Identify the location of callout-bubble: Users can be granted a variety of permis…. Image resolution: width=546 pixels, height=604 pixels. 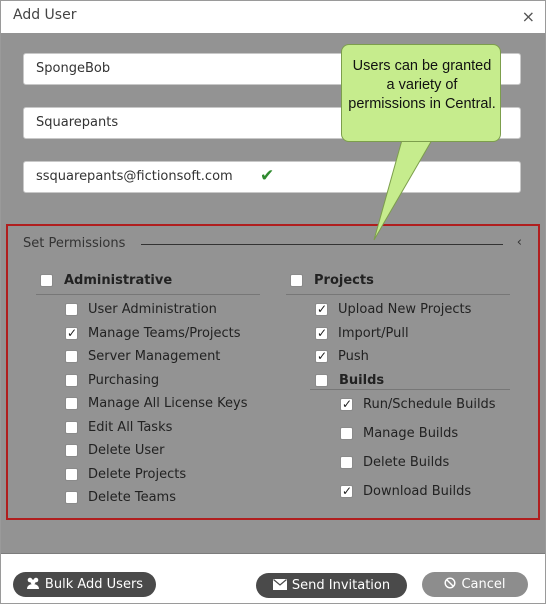
(421, 93).